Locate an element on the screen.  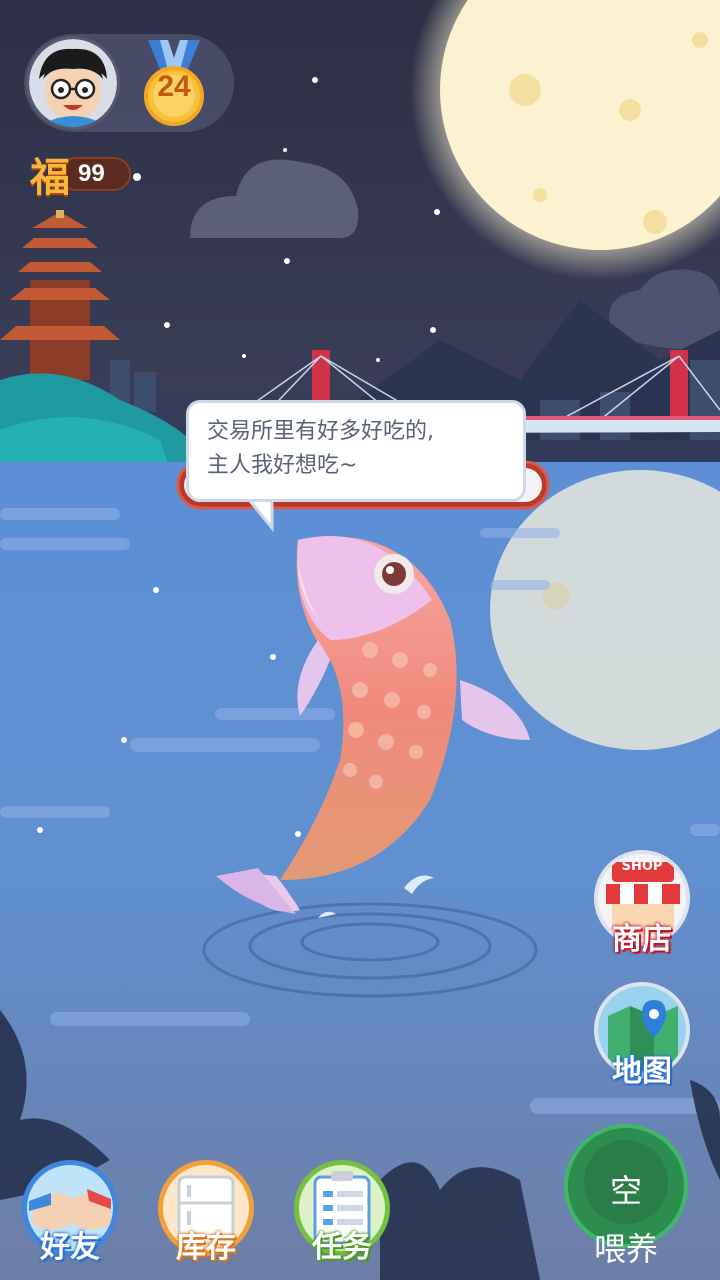
speech-line-1: 交易所里有好多好吃的, is located at coordinates (320, 431).